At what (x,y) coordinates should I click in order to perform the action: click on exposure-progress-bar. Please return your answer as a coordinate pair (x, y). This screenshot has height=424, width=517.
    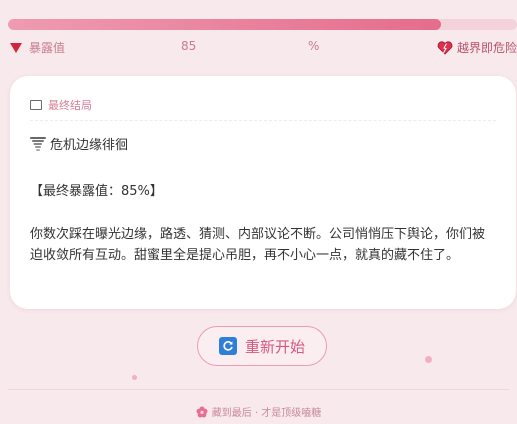
    Looking at the image, I should click on (262, 24).